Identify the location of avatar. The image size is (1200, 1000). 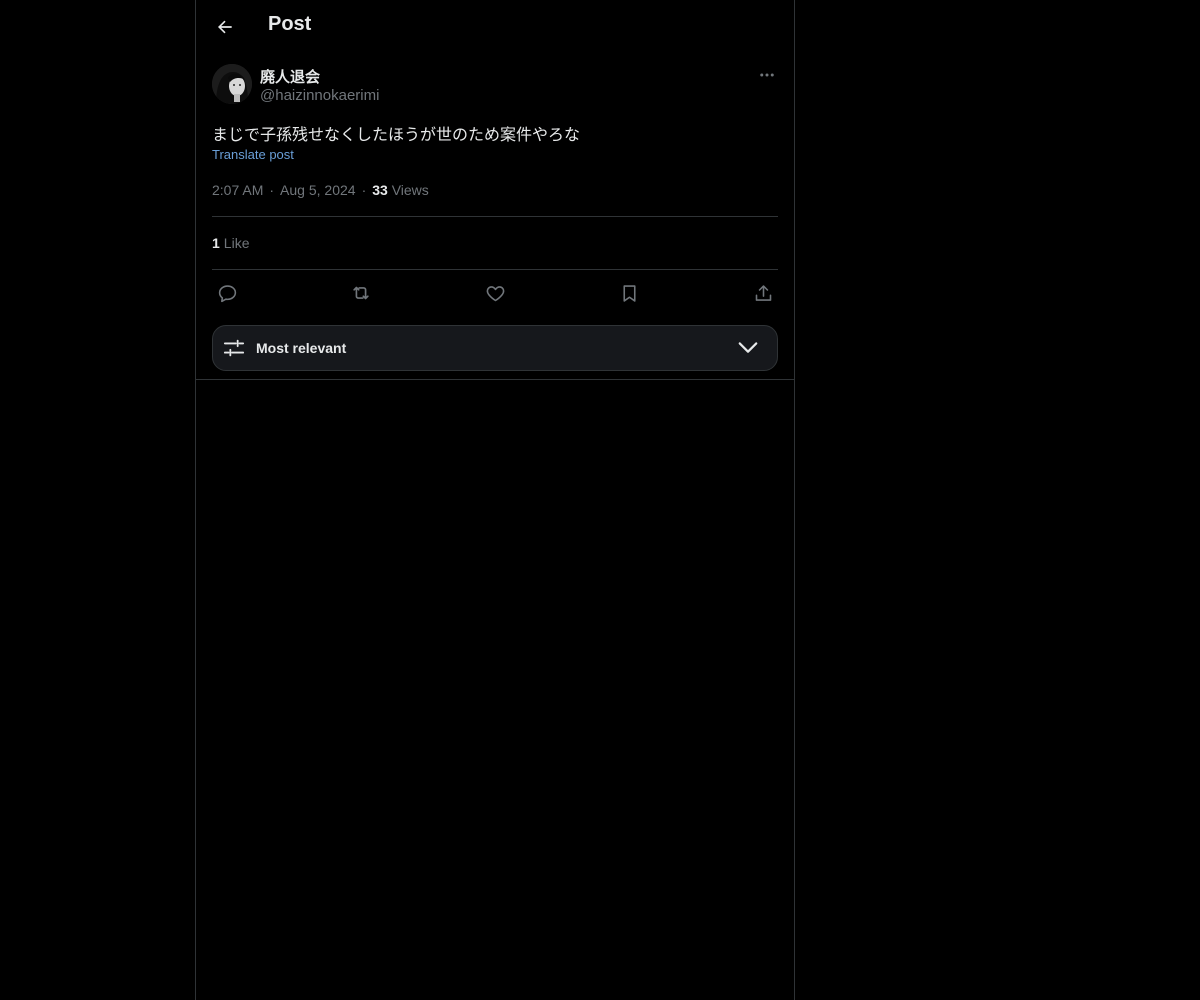
(232, 84).